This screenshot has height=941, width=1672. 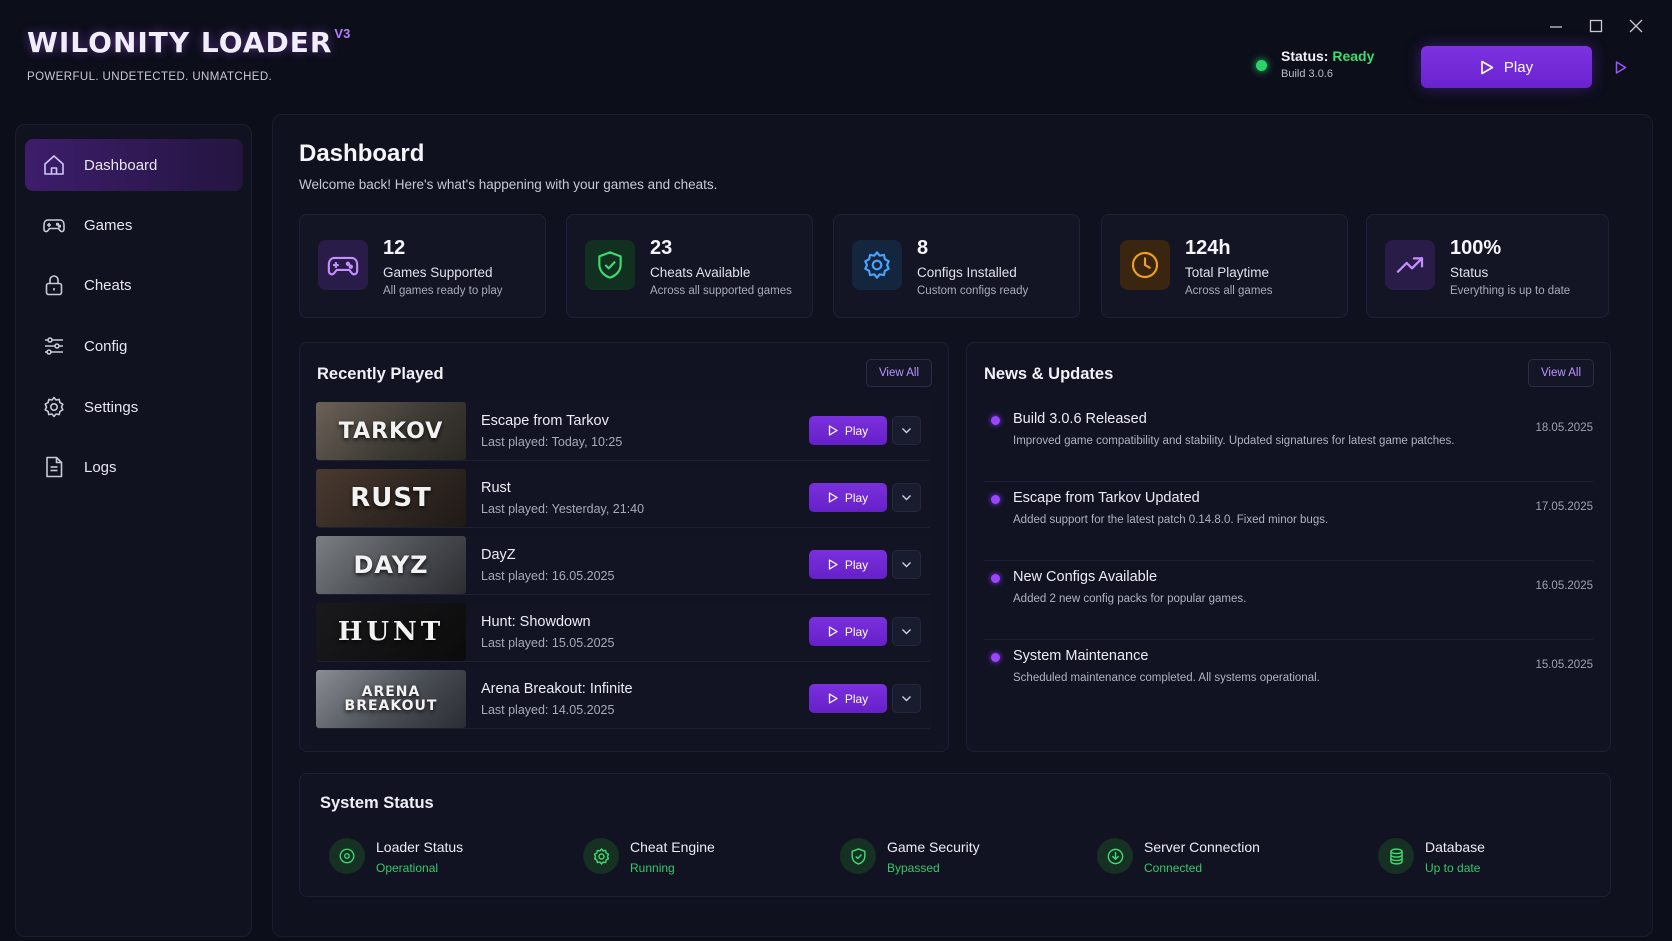 What do you see at coordinates (134, 165) in the screenshot?
I see `sidebar-item-dashboard: Dashboard` at bounding box center [134, 165].